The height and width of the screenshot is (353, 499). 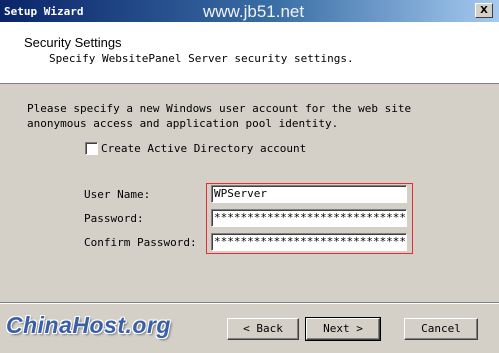 I want to click on password-field: ********************************, so click(x=309, y=218).